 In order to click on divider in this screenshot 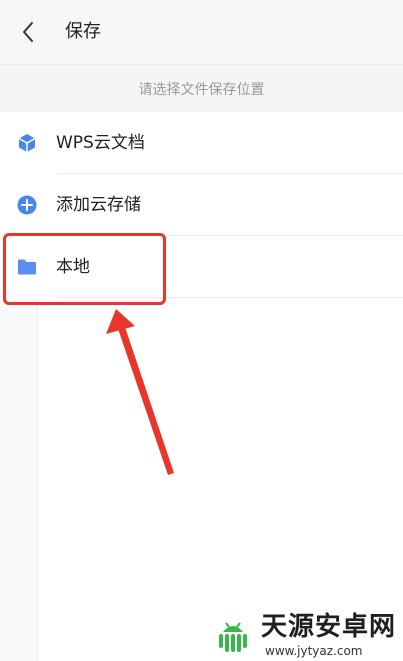, I will do `click(230, 297)`.